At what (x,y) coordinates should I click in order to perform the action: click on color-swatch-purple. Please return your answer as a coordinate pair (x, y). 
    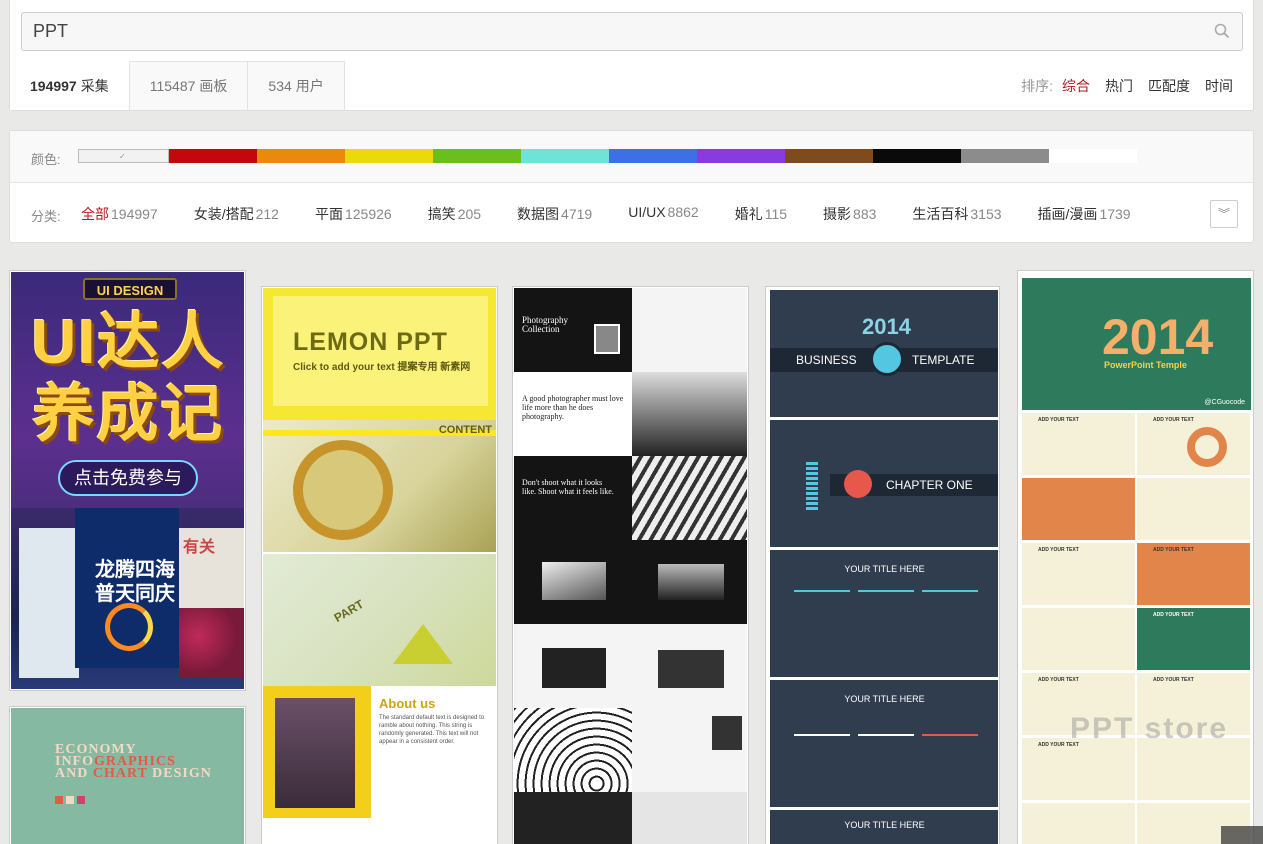
    Looking at the image, I should click on (741, 156).